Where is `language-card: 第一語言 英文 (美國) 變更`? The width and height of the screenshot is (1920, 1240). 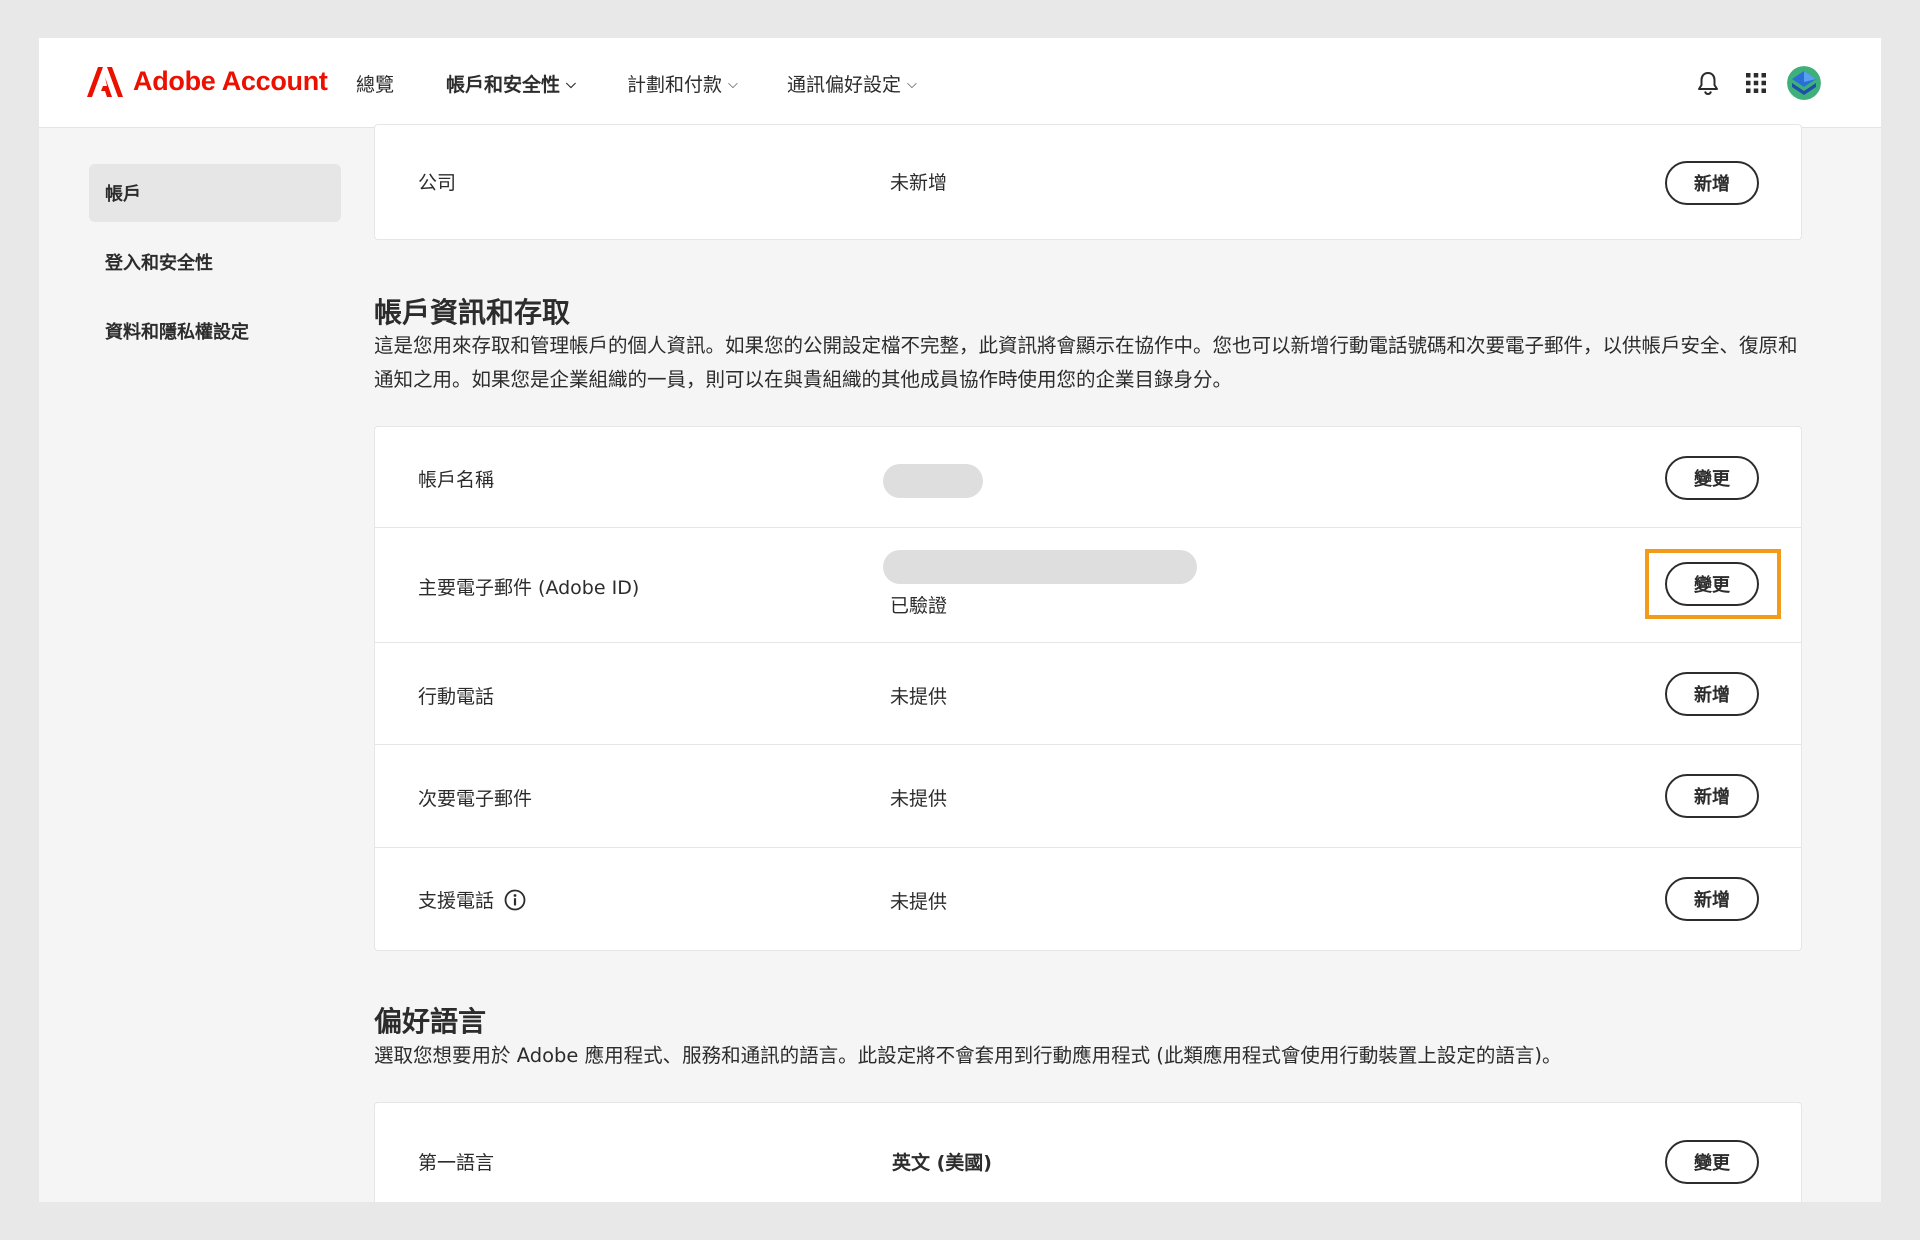 language-card: 第一語言 英文 (美國) 變更 is located at coordinates (1088, 1152).